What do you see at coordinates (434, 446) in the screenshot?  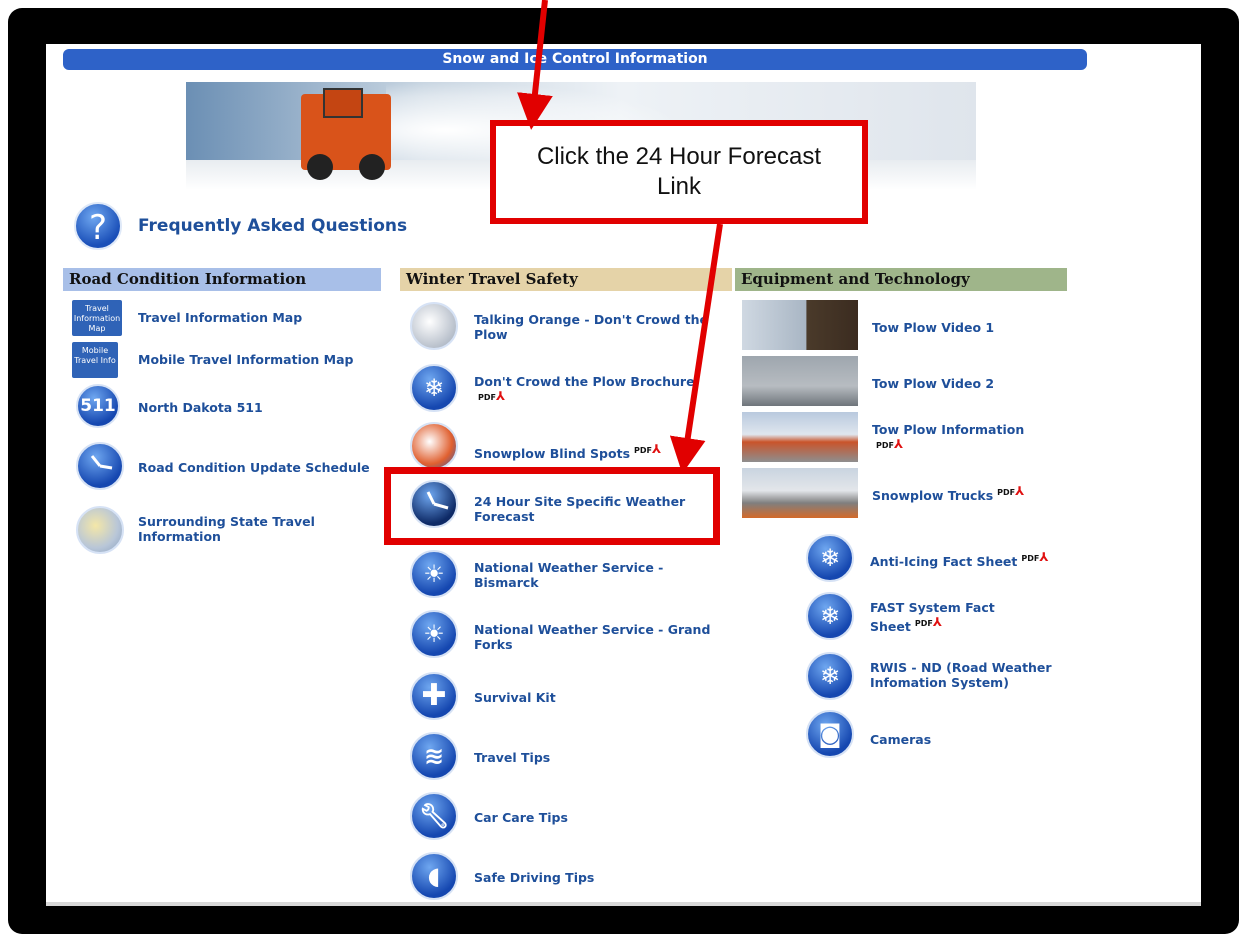 I see `plow-icon` at bounding box center [434, 446].